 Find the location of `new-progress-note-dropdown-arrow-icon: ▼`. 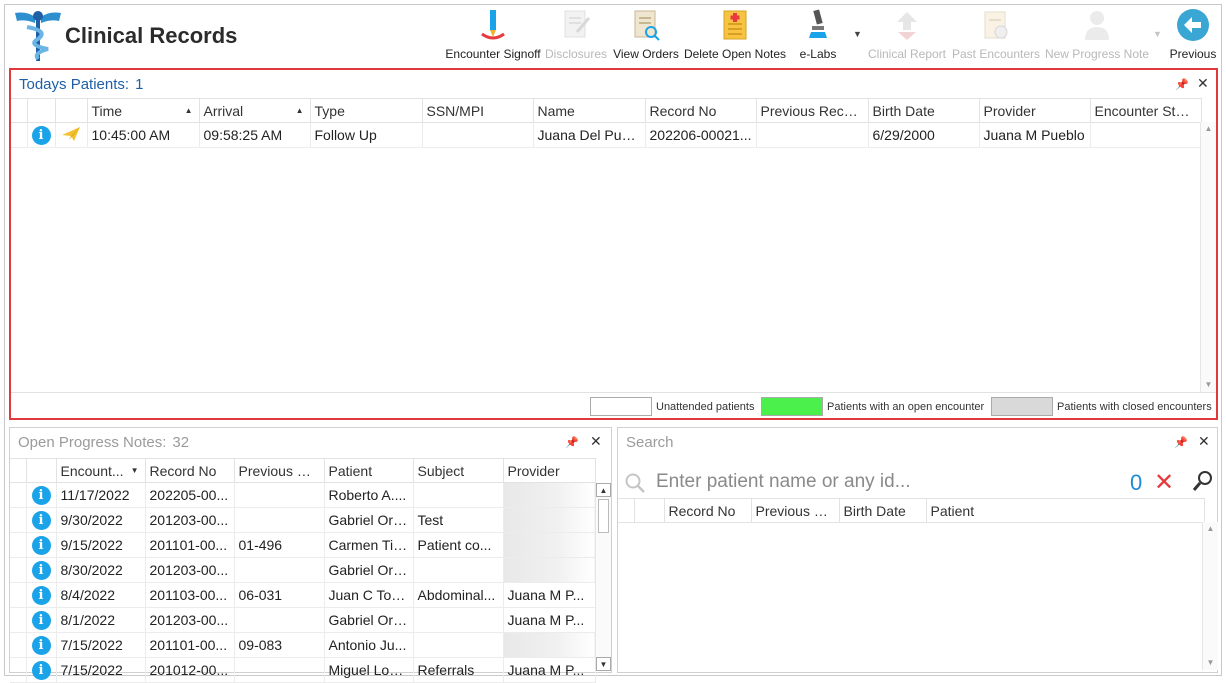

new-progress-note-dropdown-arrow-icon: ▼ is located at coordinates (1157, 34).